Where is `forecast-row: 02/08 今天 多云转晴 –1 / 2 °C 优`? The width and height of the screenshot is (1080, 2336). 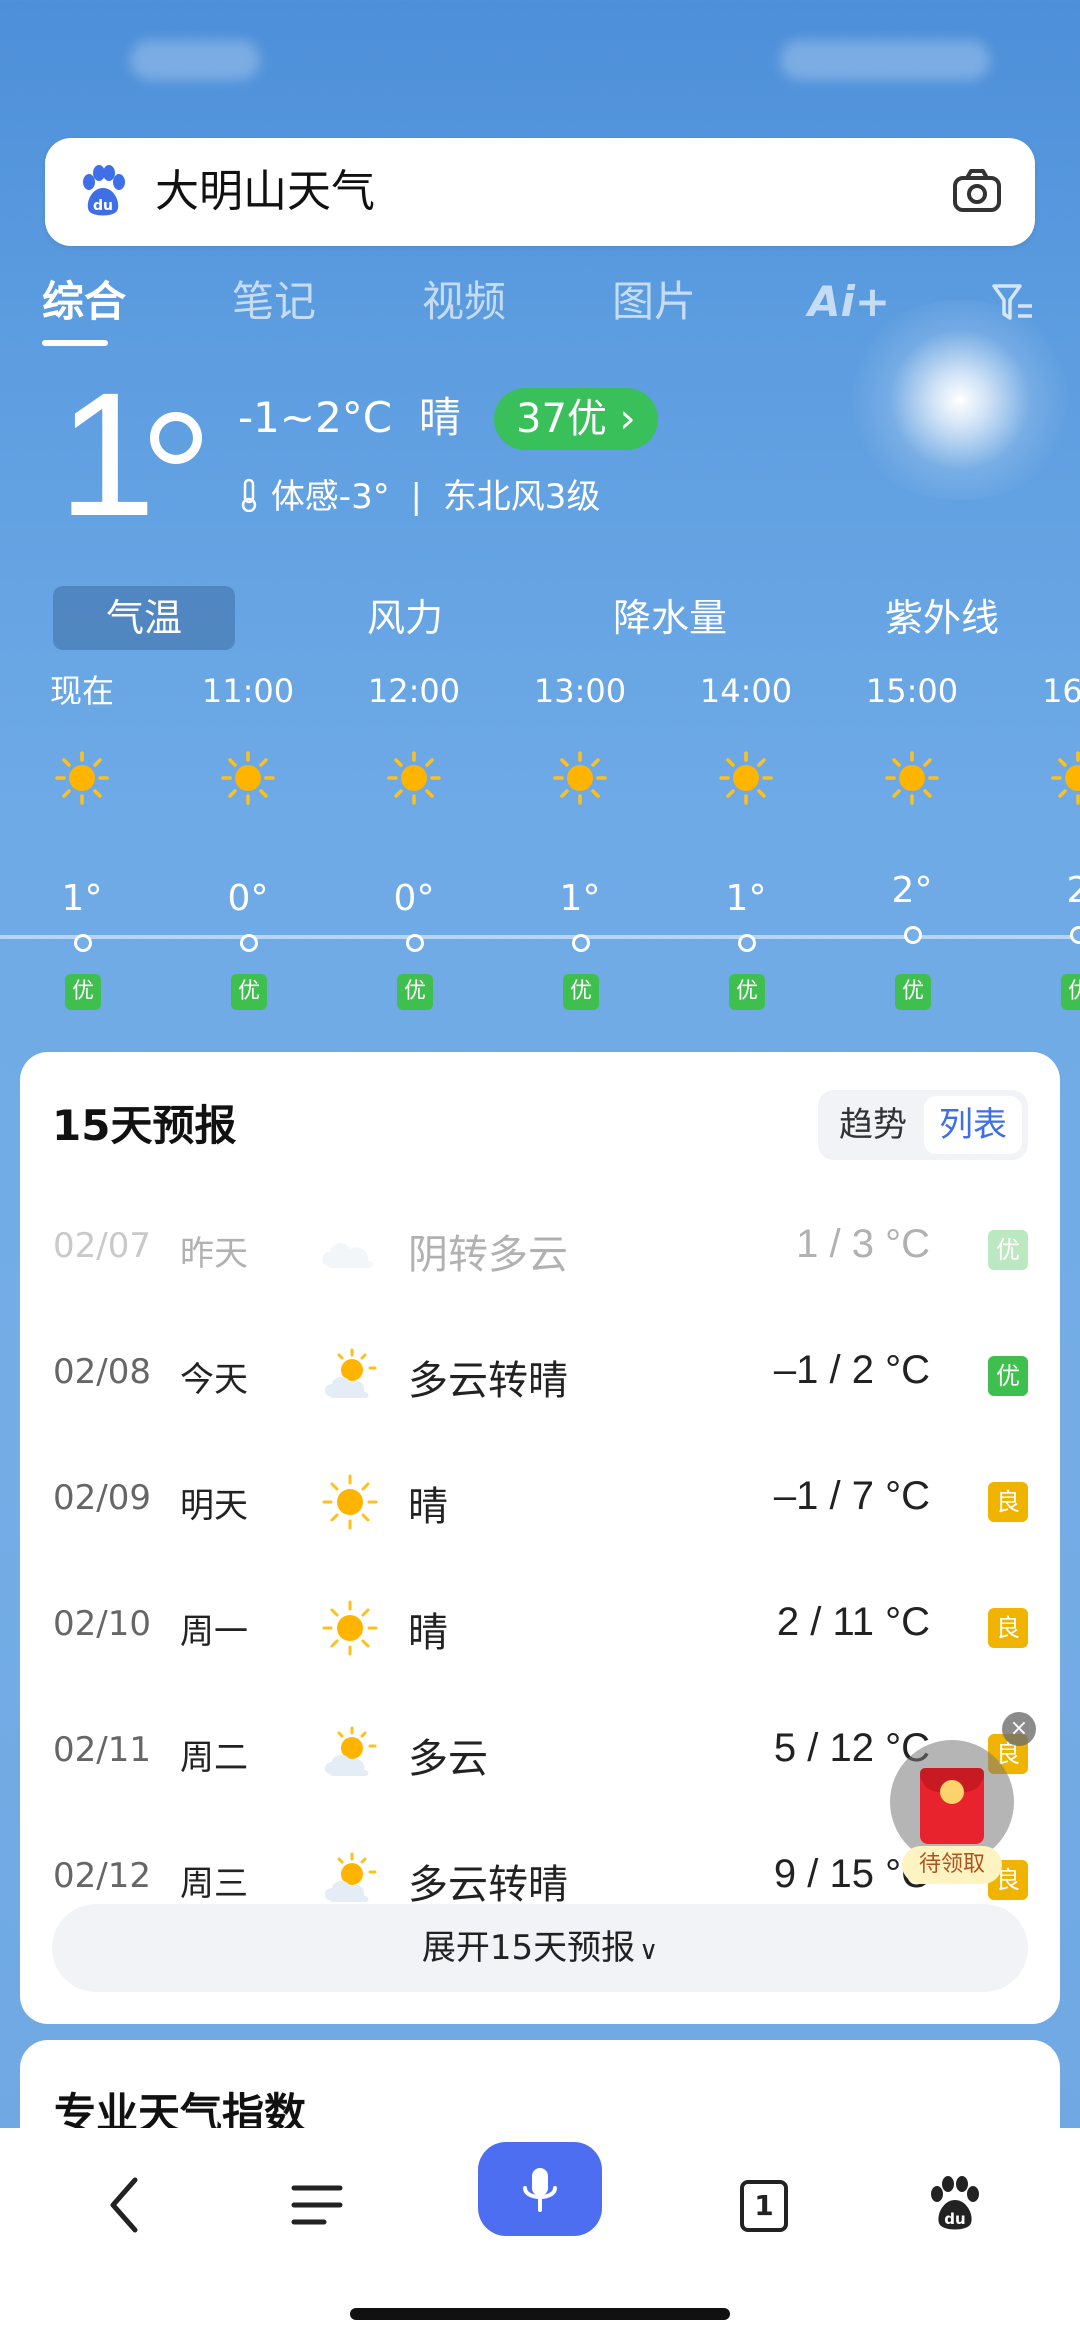
forecast-row: 02/08 今天 多云转晴 –1 / 2 °C 优 is located at coordinates (540, 1376).